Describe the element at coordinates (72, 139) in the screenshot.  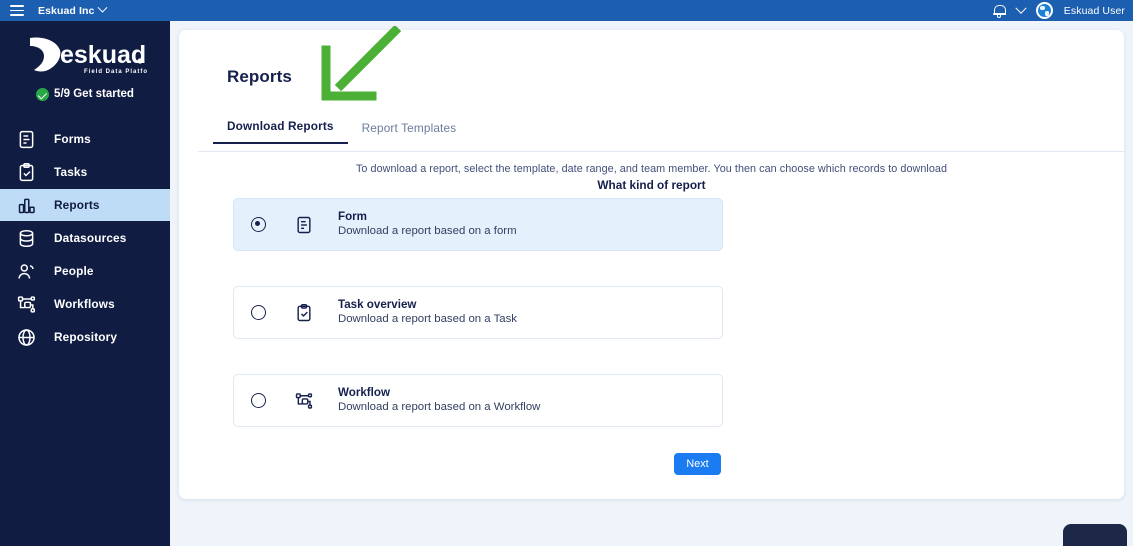
I see `sidebar-item-label: Forms` at that location.